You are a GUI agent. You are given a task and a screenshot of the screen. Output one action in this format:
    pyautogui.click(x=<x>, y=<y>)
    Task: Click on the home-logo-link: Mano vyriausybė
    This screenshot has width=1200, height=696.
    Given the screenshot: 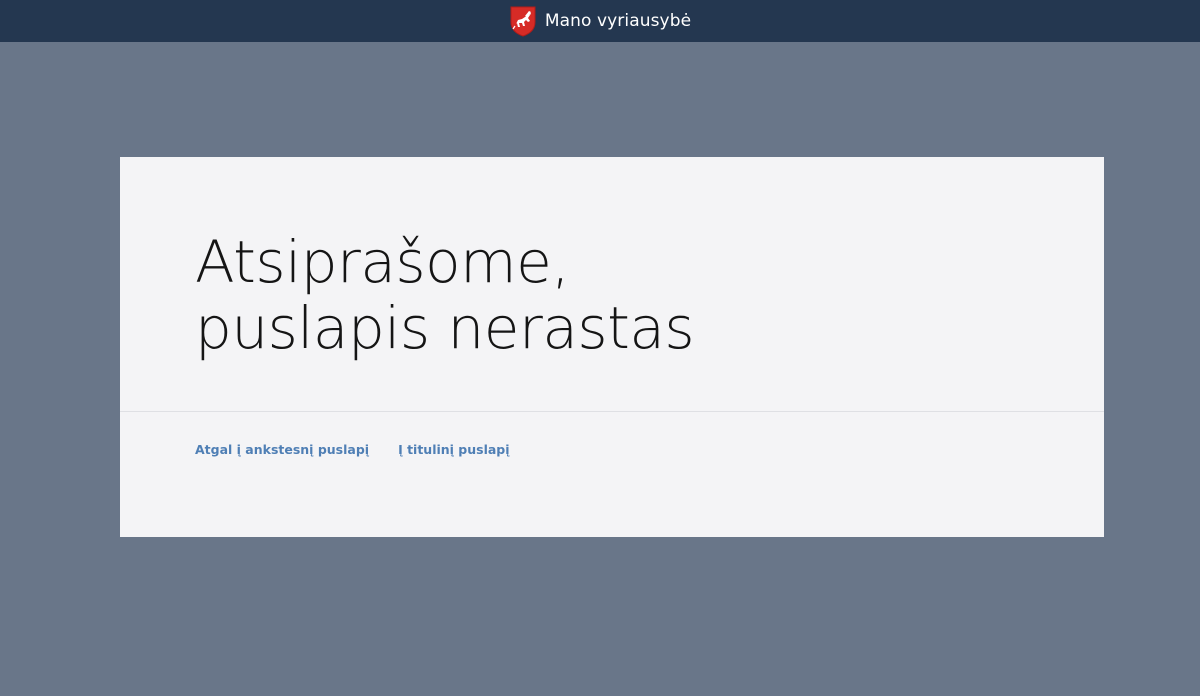 What is the action you would take?
    pyautogui.click(x=600, y=21)
    